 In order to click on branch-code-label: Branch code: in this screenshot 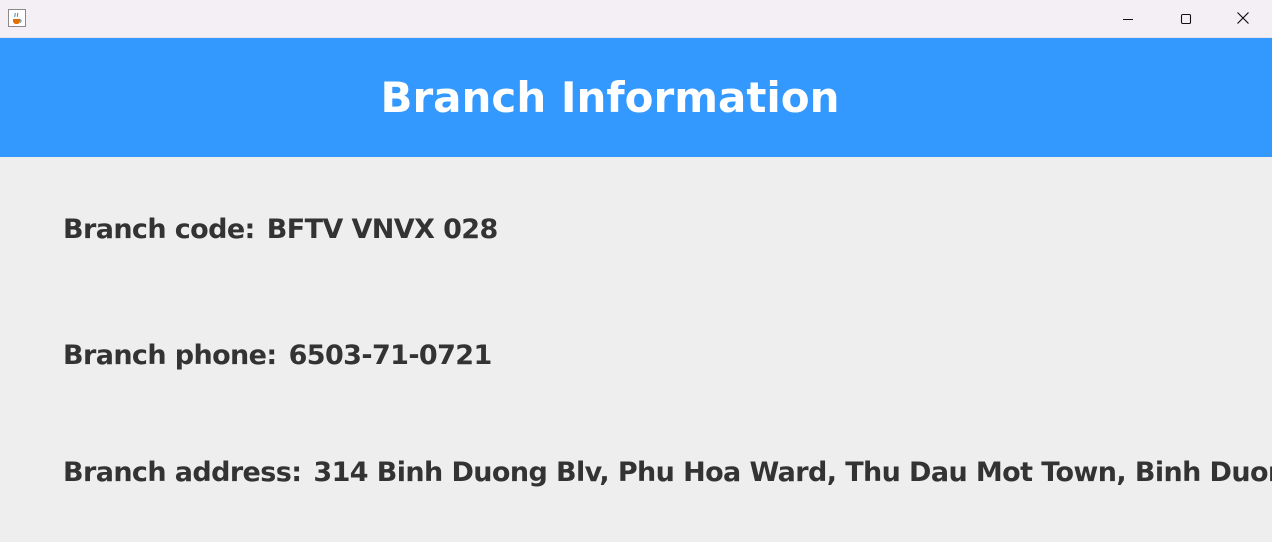, I will do `click(159, 229)`.